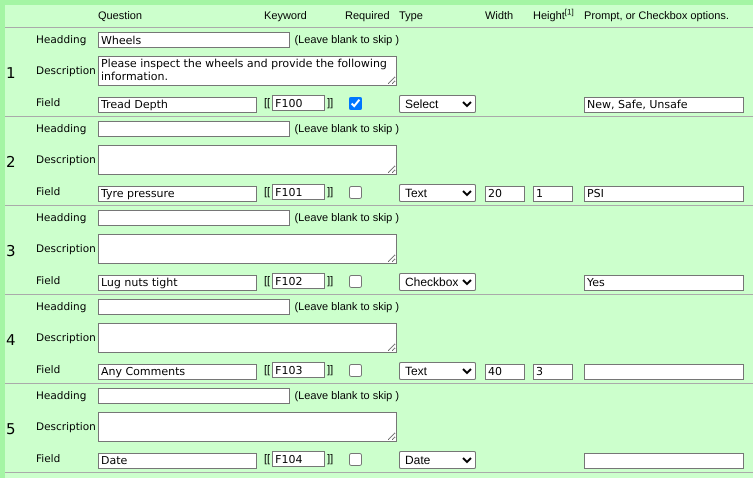 Image resolution: width=753 pixels, height=478 pixels. Describe the element at coordinates (437, 460) in the screenshot. I see `type-select: Date` at that location.